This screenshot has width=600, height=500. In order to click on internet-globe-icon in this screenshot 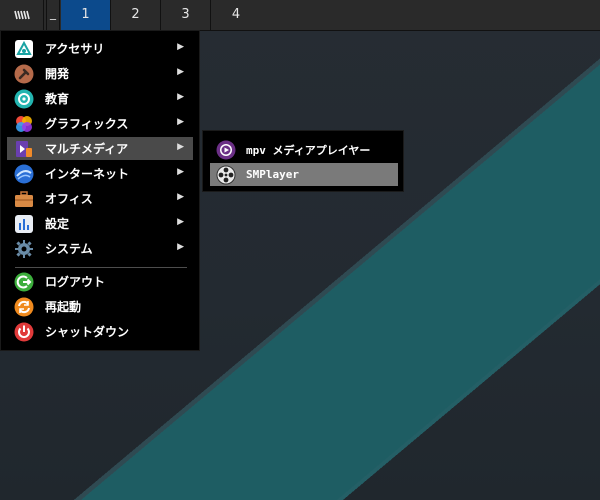, I will do `click(24, 174)`.